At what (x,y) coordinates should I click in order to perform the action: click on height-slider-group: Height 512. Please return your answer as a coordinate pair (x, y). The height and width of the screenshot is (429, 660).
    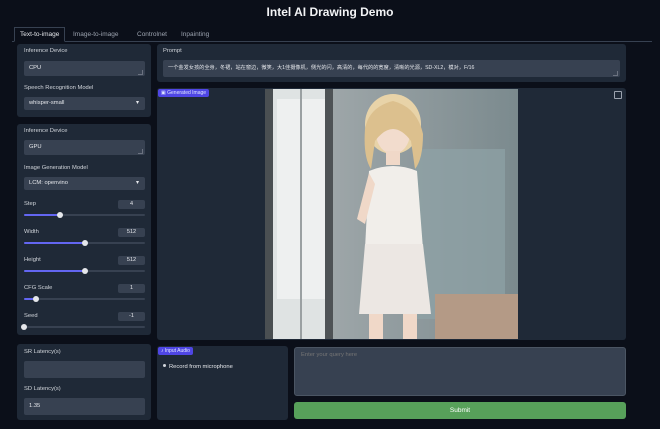
    Looking at the image, I should click on (84, 265).